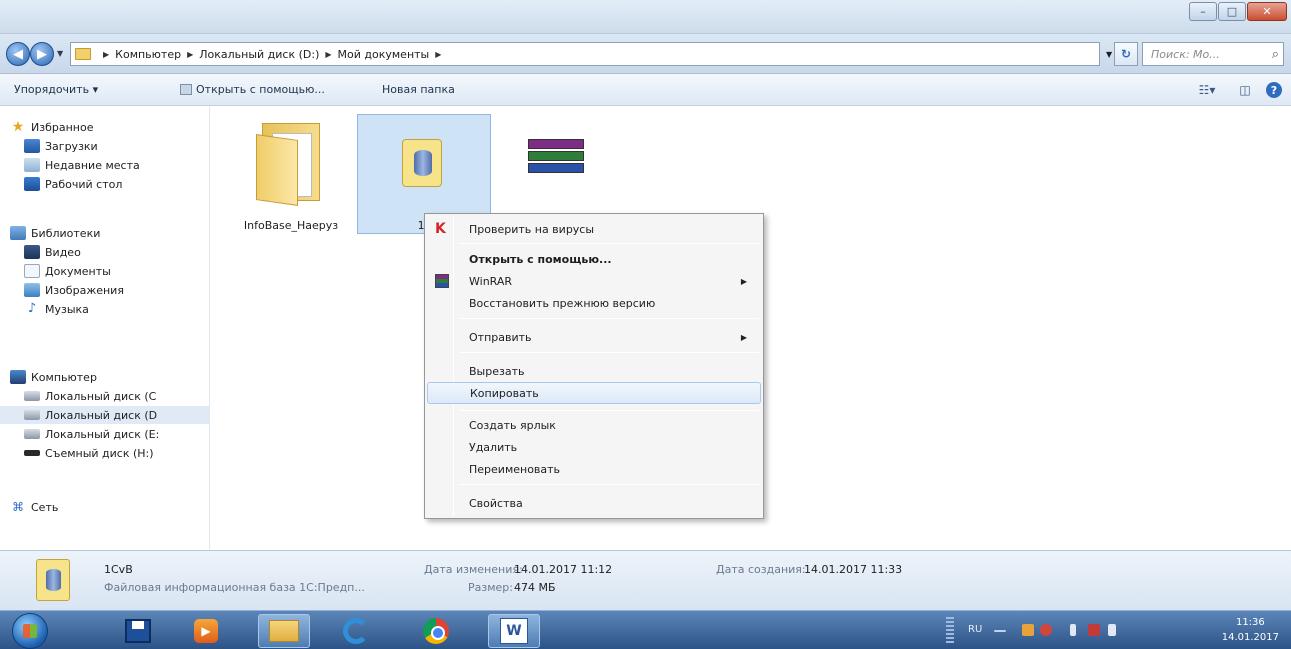 This screenshot has height=649, width=1291. Describe the element at coordinates (418, 89) in the screenshot. I see `new-folder-button: Новая папка` at that location.